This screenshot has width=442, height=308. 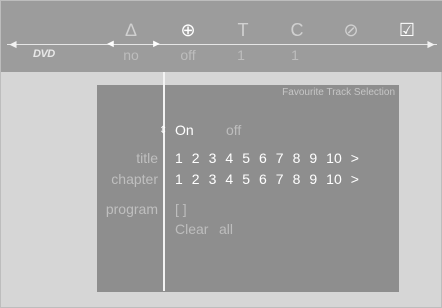 What do you see at coordinates (334, 158) in the screenshot?
I see `title-number: 10` at bounding box center [334, 158].